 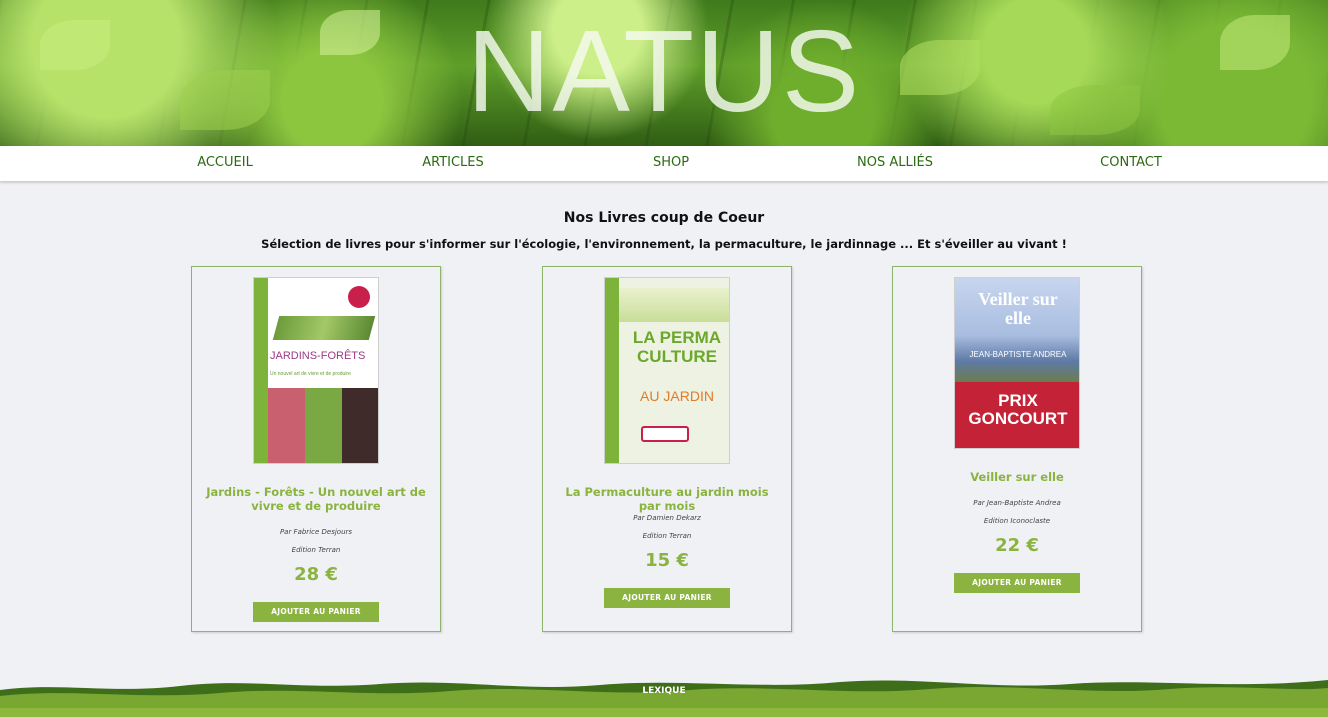 I want to click on main-nav: ACCUEIL ARTICLES SHOP NOS ALLIÉS CONTACT, so click(x=664, y=164).